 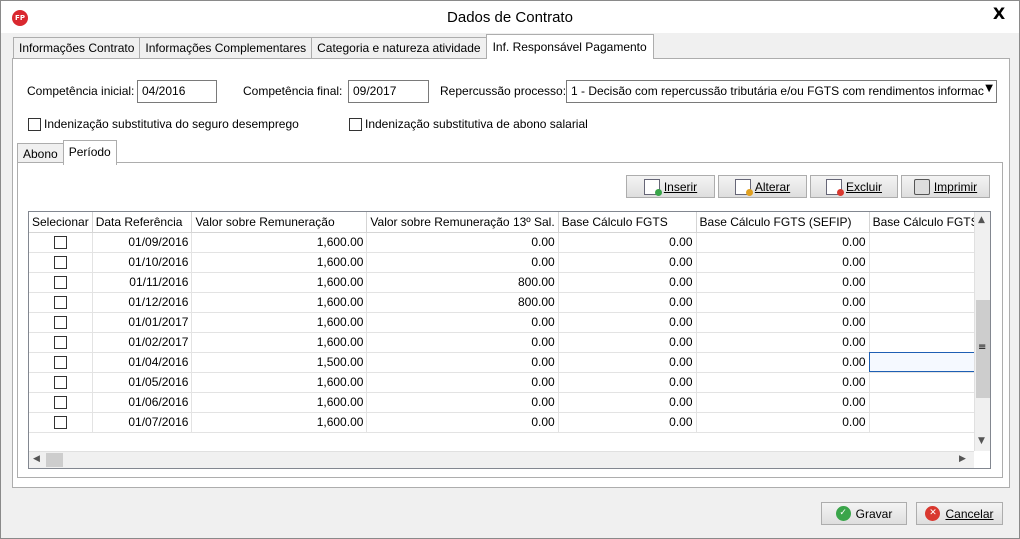 I want to click on scroll-left-icon: ◀, so click(x=36, y=459).